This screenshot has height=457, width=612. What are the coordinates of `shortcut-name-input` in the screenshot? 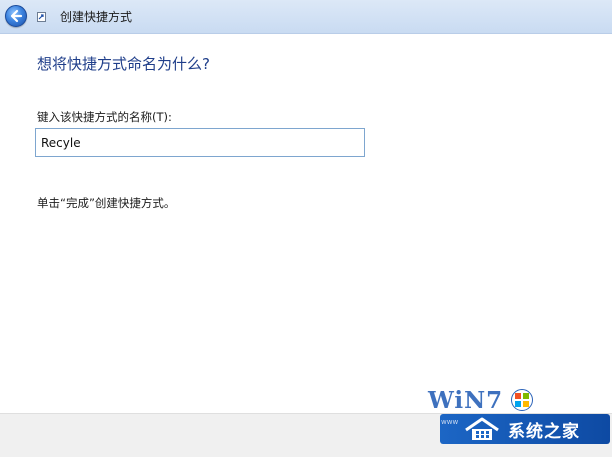 It's located at (200, 142).